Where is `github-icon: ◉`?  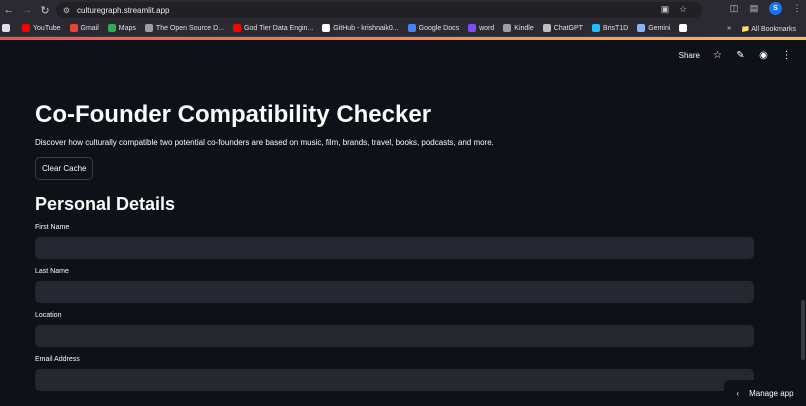 github-icon: ◉ is located at coordinates (763, 55).